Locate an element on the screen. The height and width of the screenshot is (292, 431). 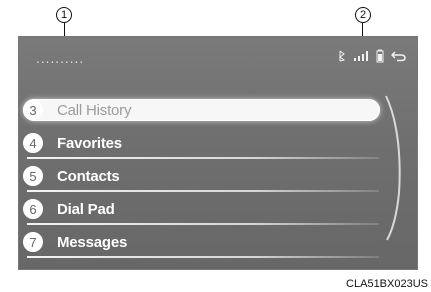
menu-item-number: 3 is located at coordinates (33, 110).